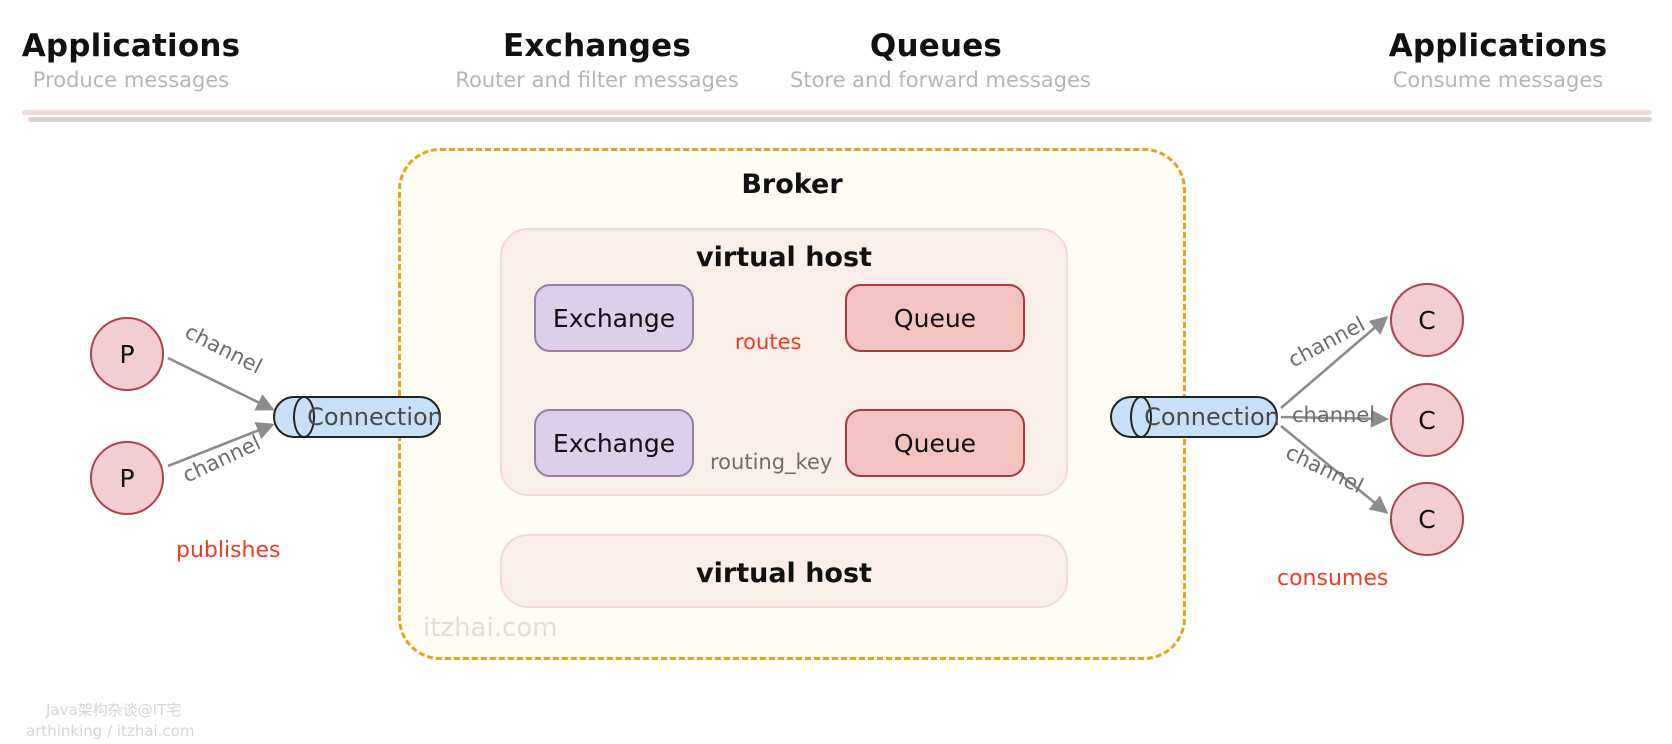 This screenshot has height=744, width=1672. I want to click on edge-label-channel-producer1: channel, so click(224, 349).